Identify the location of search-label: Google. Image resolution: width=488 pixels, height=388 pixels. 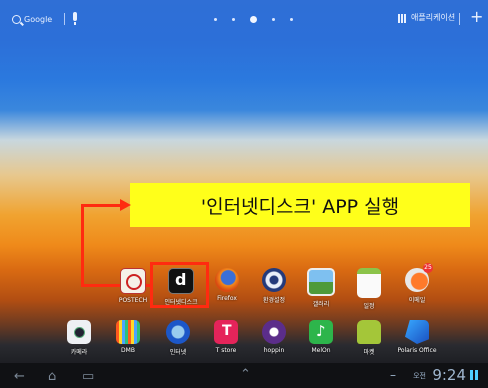
(38, 19).